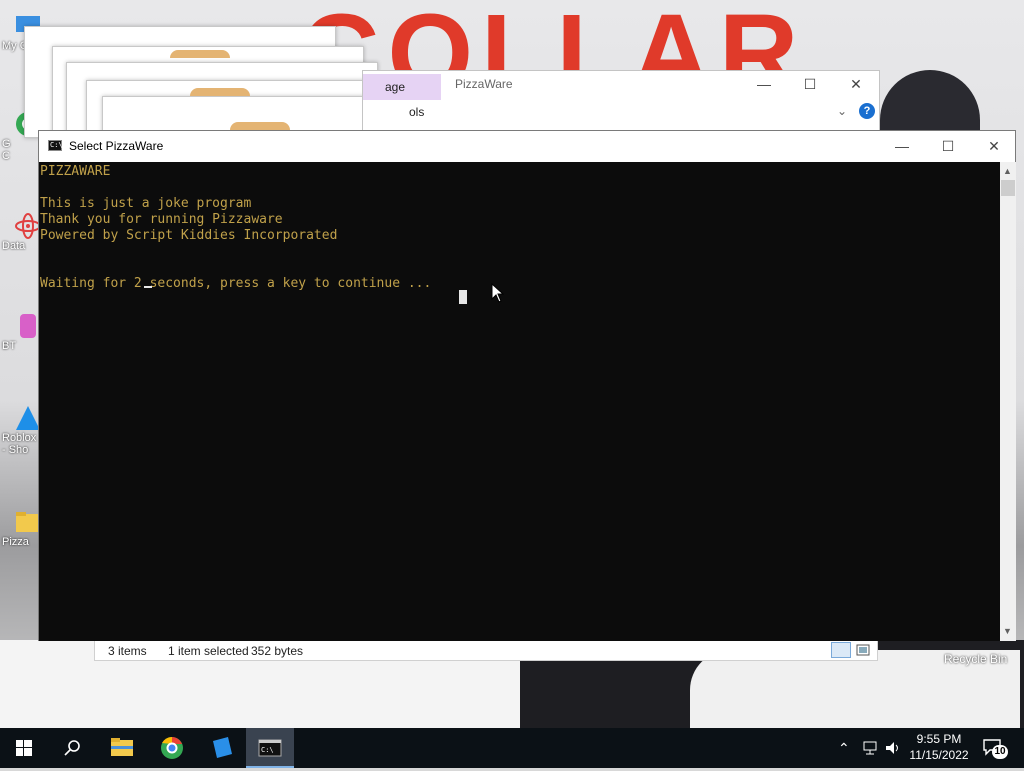  Describe the element at coordinates (127, 651) in the screenshot. I see `status-item-count: 3 items` at that location.